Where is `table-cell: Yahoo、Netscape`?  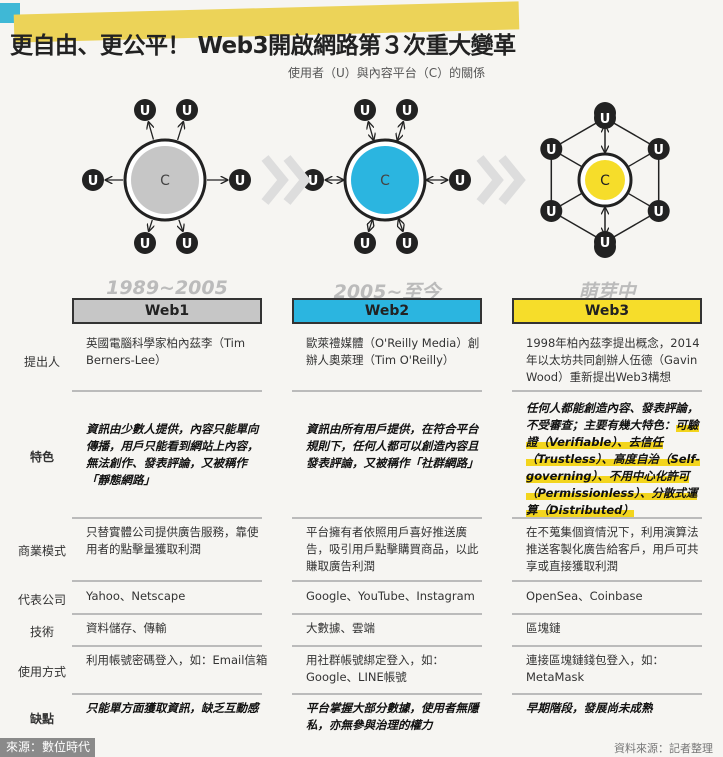
table-cell: Yahoo、Netscape is located at coordinates (136, 596).